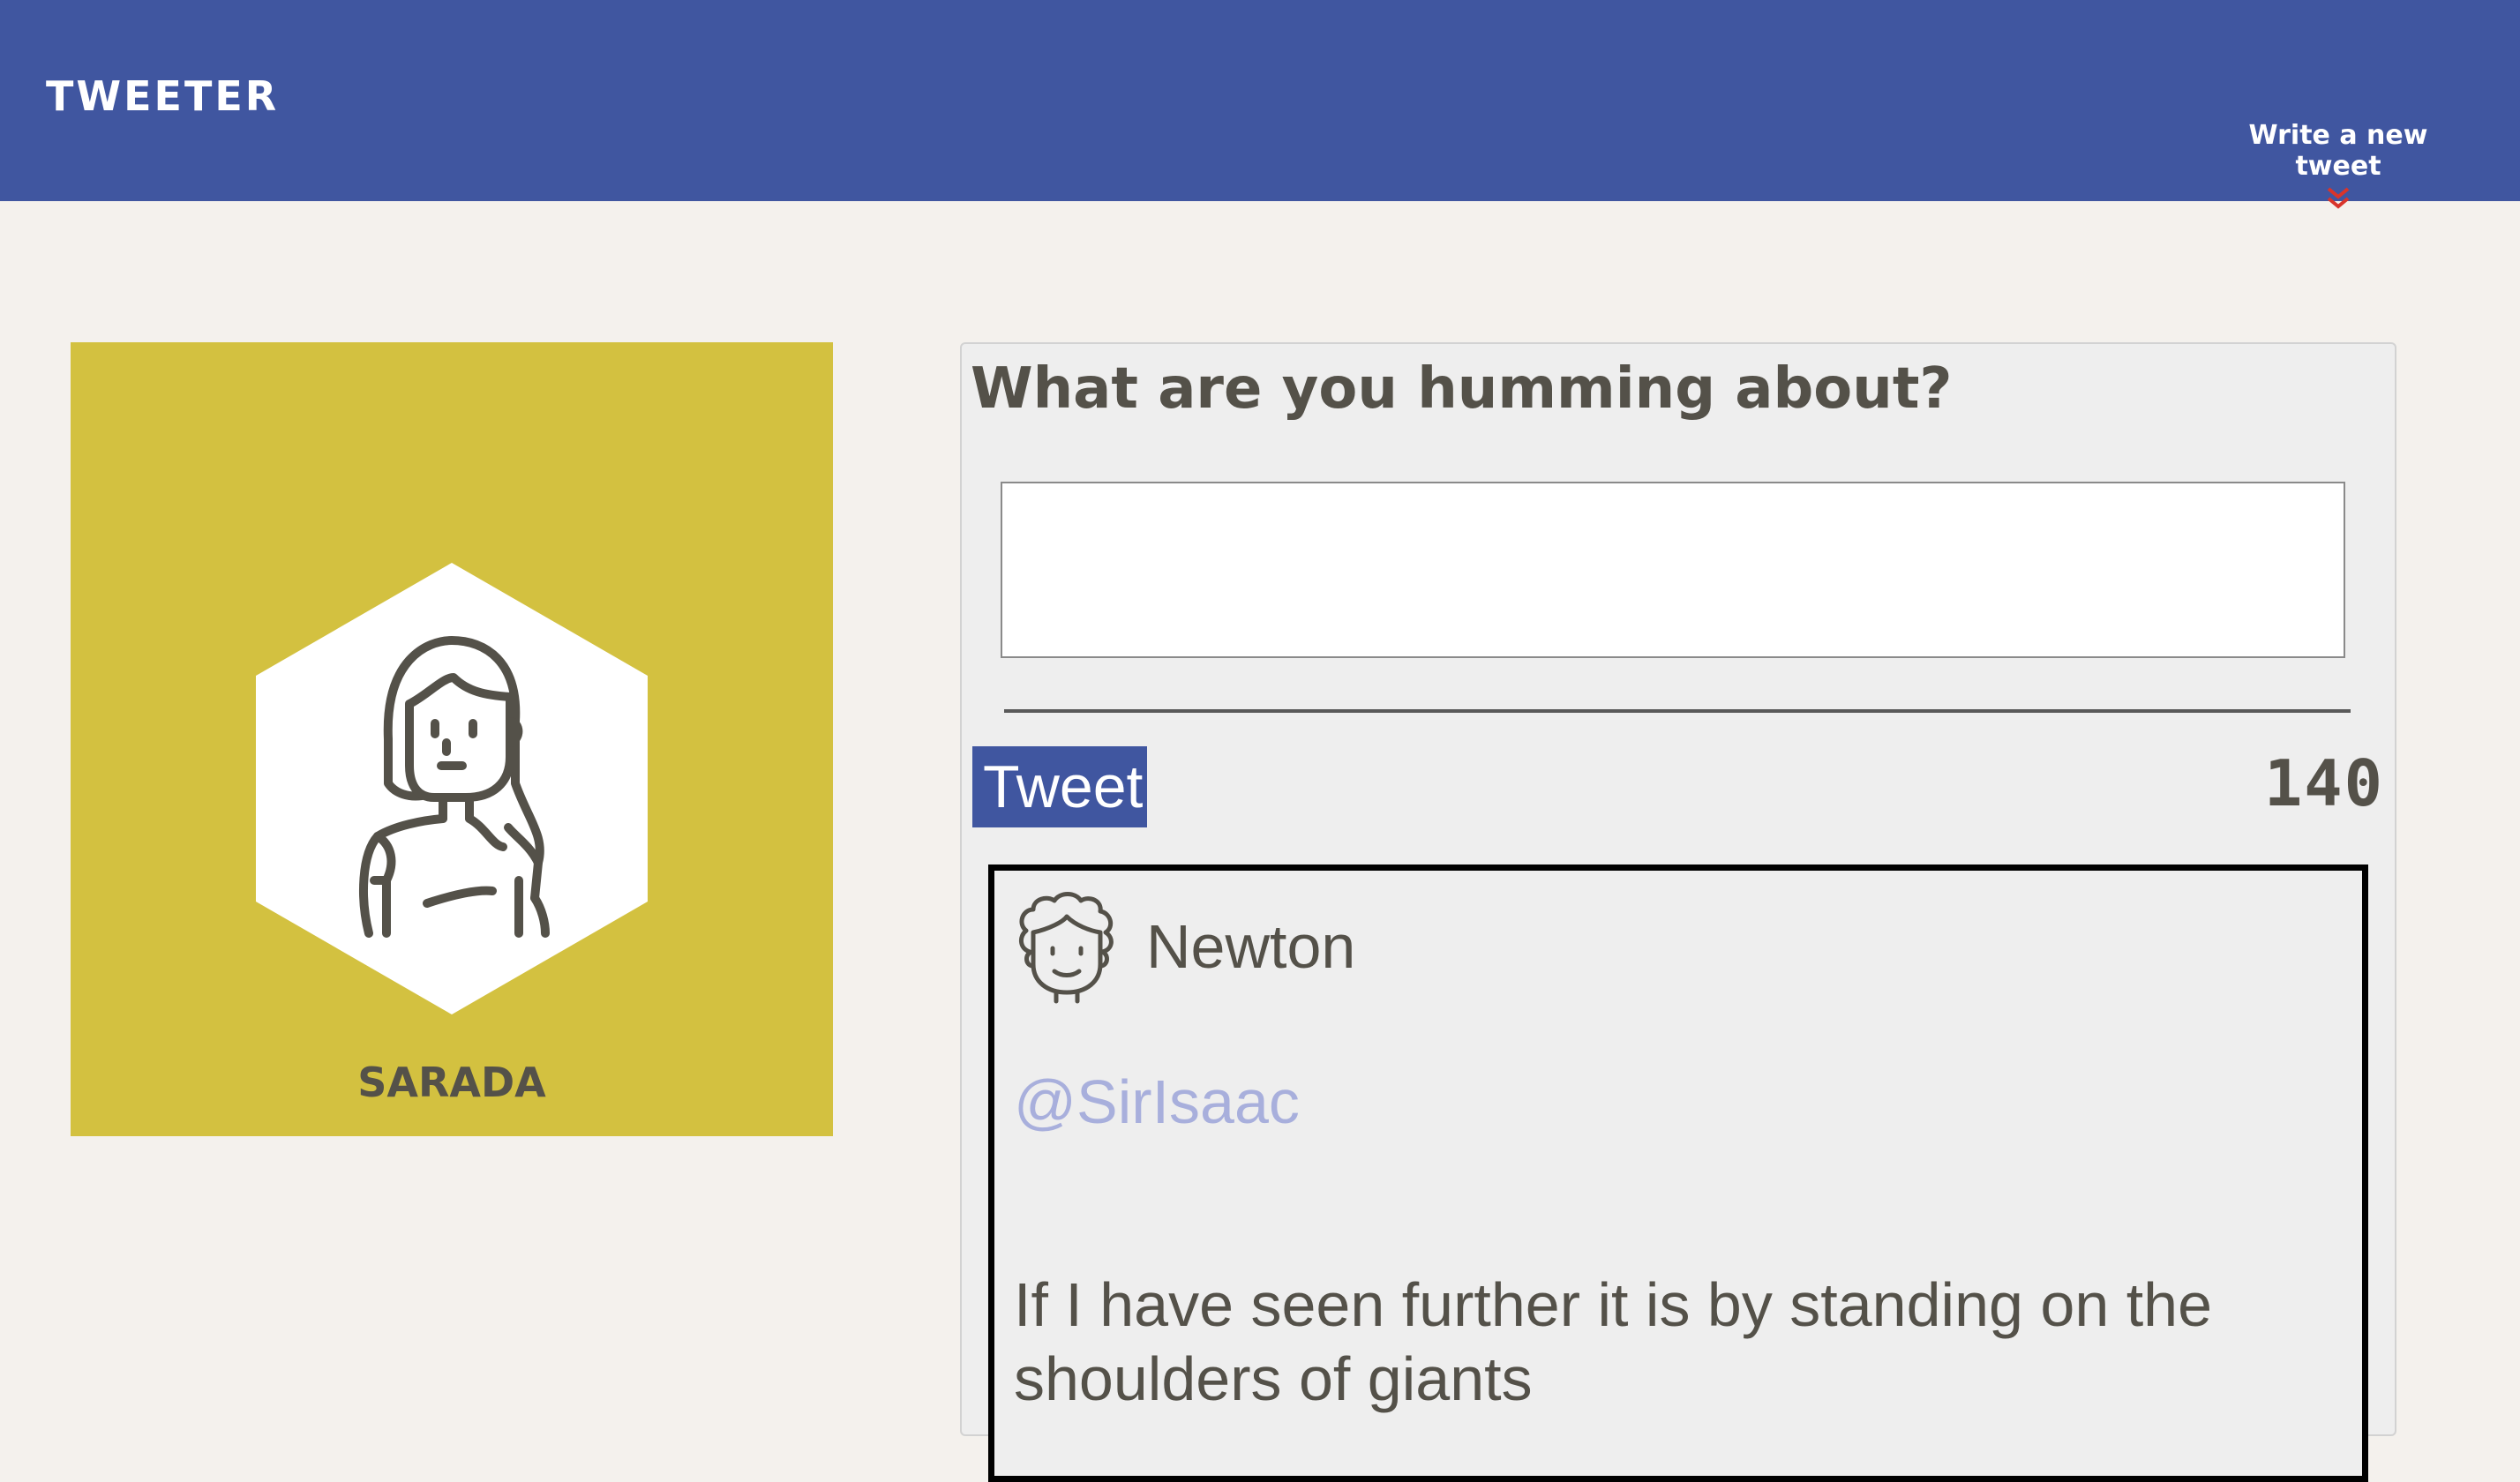 This screenshot has width=2520, height=1482. I want to click on compose-title: What are you humming about?, so click(1462, 389).